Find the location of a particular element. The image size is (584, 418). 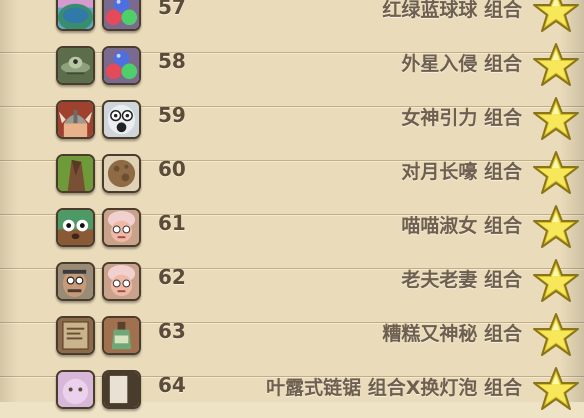

achievement-title: 老夫老妻 组合 is located at coordinates (461, 280).